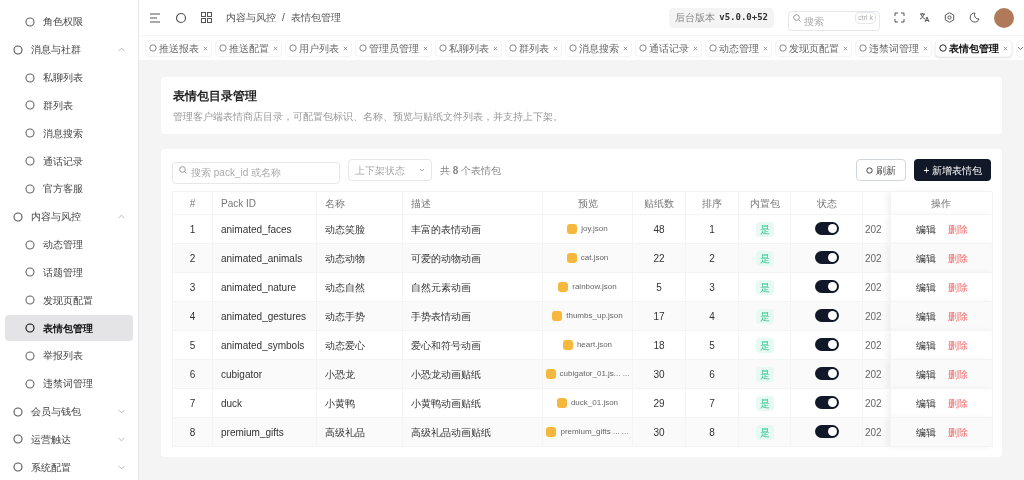 Image resolution: width=1024 pixels, height=480 pixels. What do you see at coordinates (973, 48) in the screenshot?
I see `tab: 表情包管理` at bounding box center [973, 48].